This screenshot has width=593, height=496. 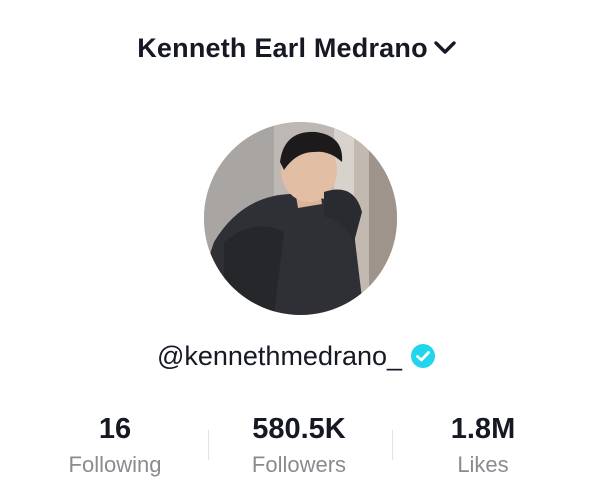 What do you see at coordinates (299, 429) in the screenshot?
I see `stat-followers-value: 580.5K` at bounding box center [299, 429].